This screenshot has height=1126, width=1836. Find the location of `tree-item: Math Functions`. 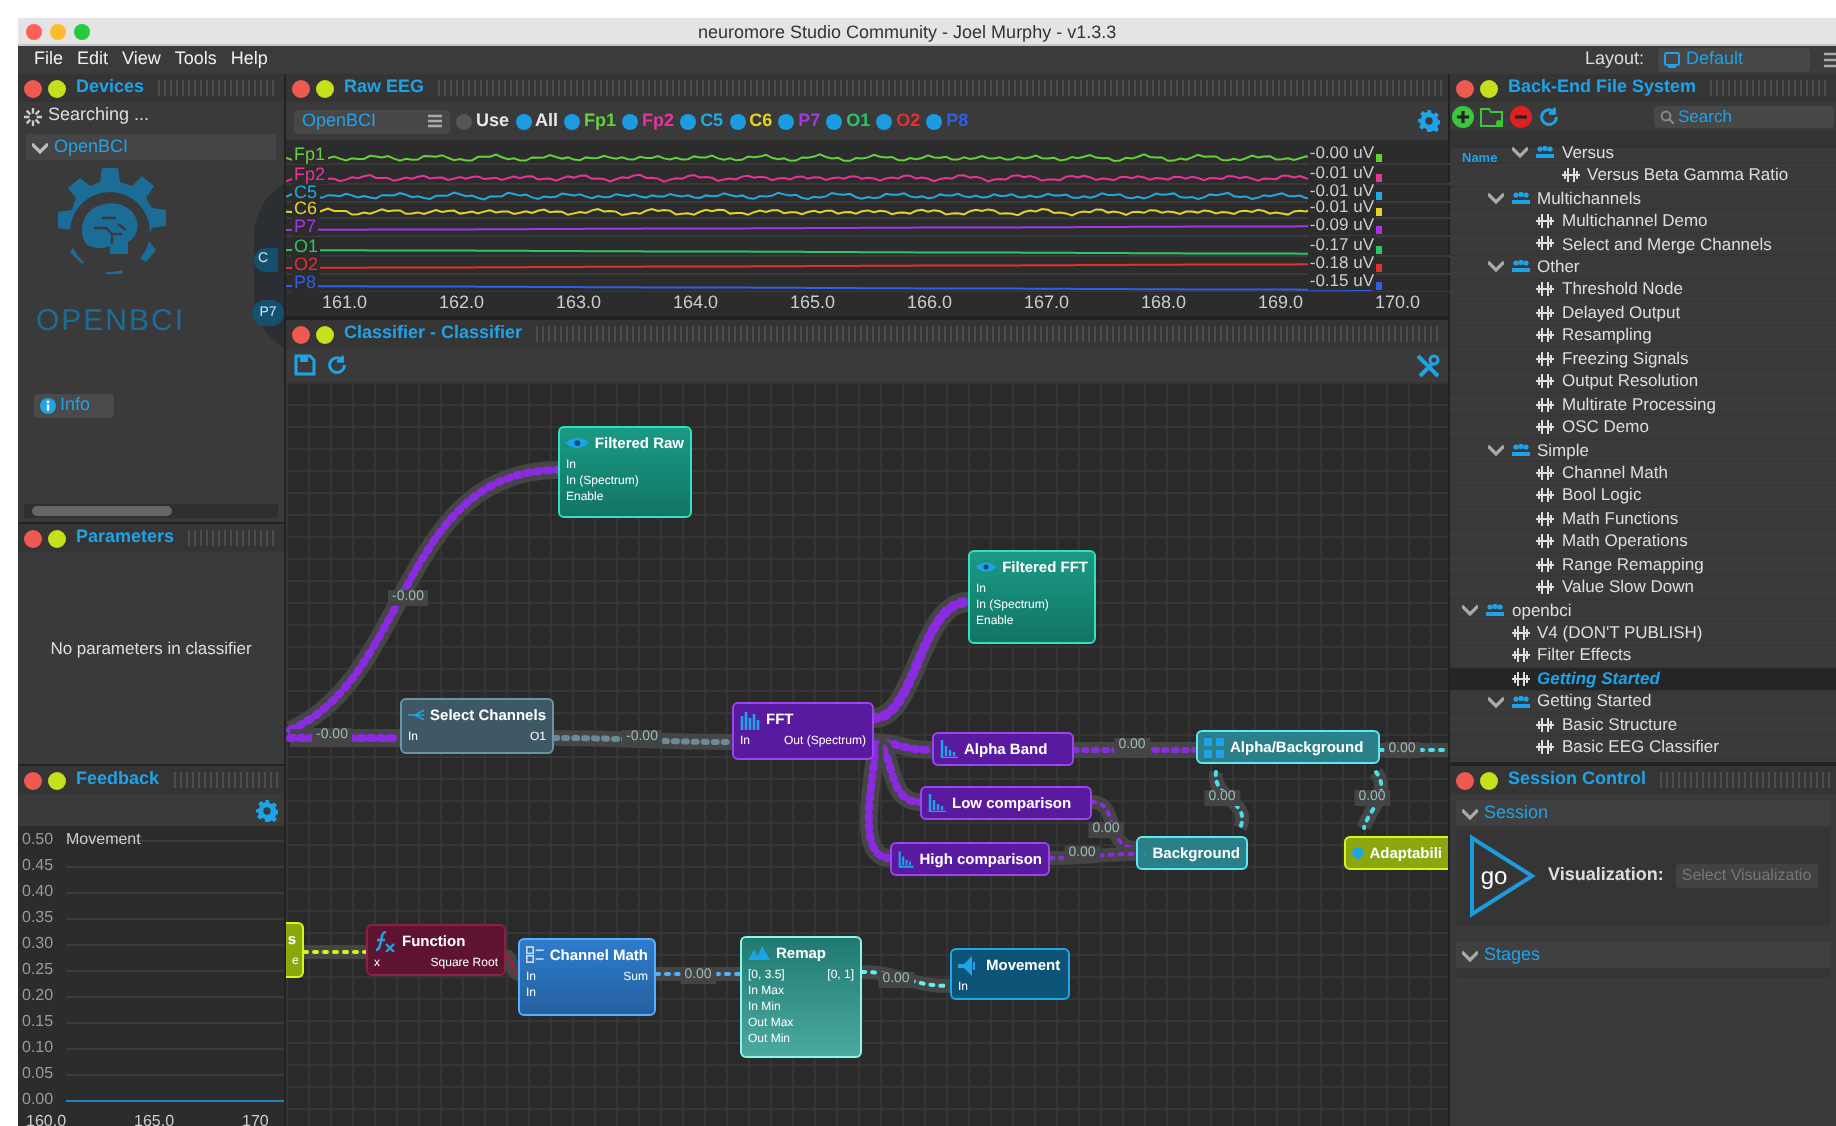

tree-item: Math Functions is located at coordinates (1643, 519).